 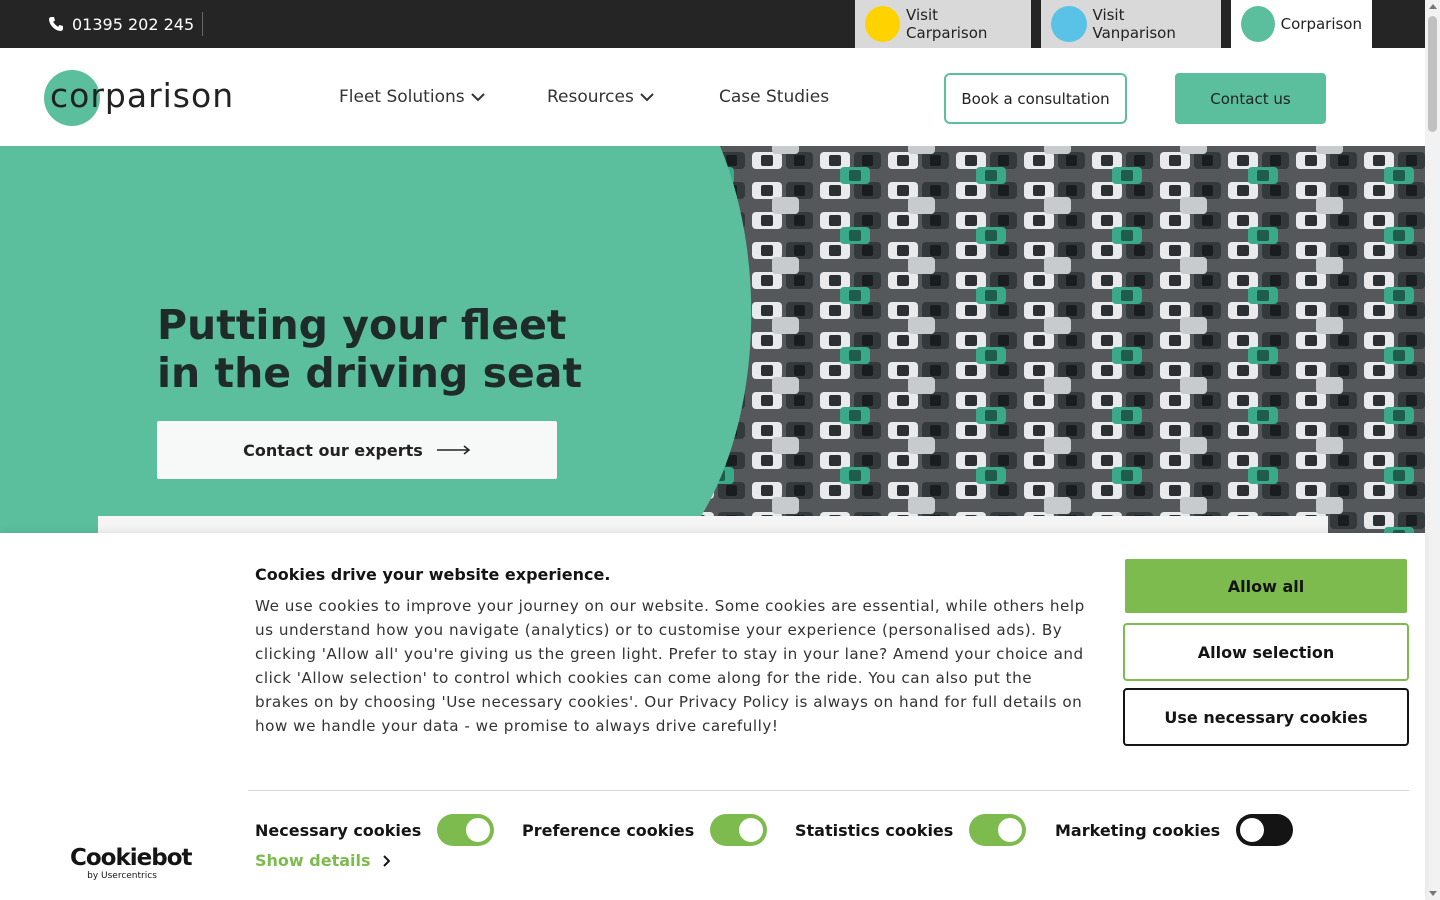 What do you see at coordinates (590, 97) in the screenshot?
I see `nav-resources-label: Resources` at bounding box center [590, 97].